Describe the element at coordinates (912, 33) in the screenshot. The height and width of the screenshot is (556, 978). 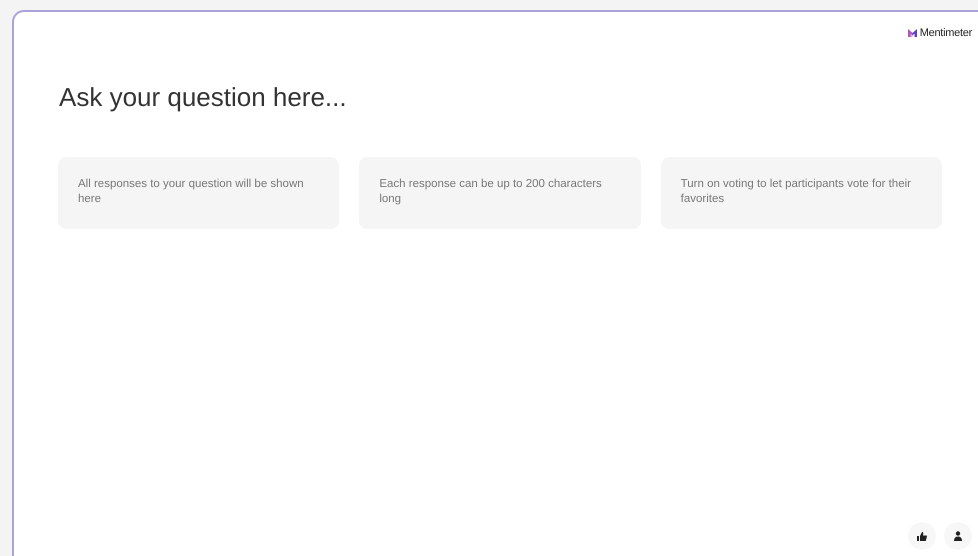
I see `logo-icon` at that location.